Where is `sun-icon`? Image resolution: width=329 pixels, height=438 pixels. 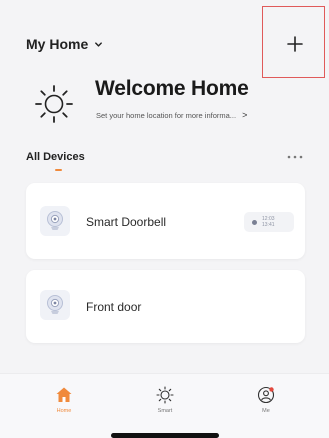
sun-icon is located at coordinates (54, 104).